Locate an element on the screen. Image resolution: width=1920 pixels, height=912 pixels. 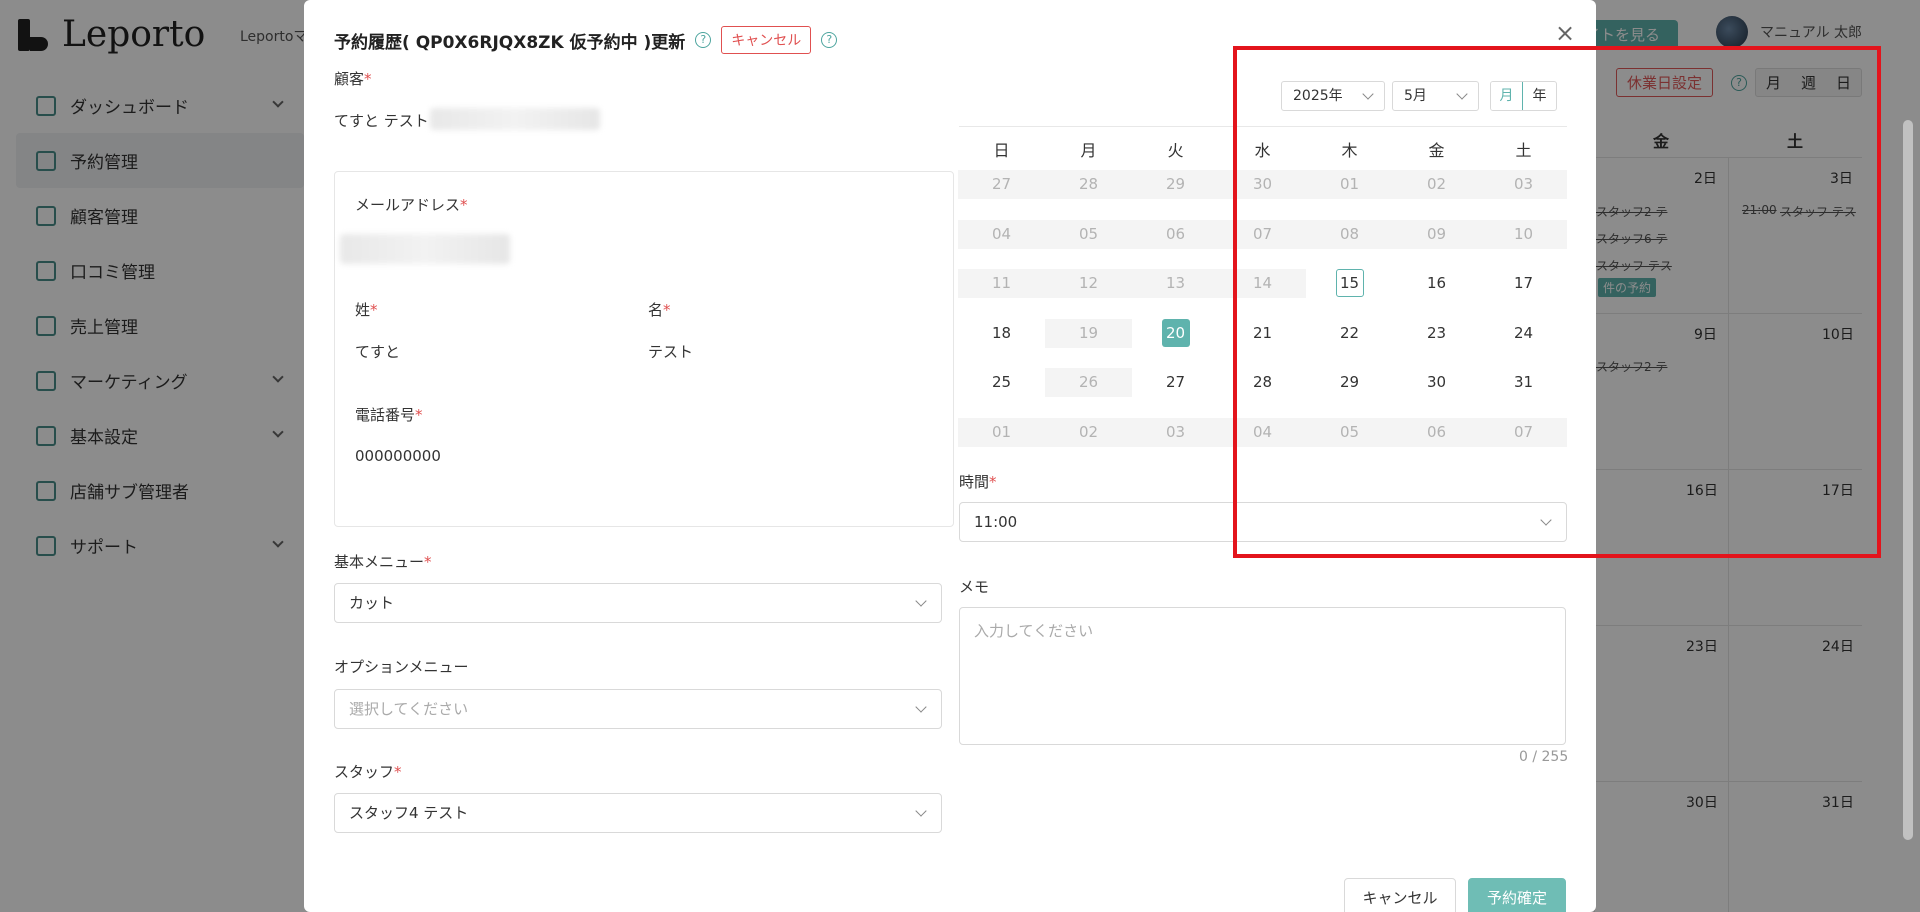
date-cell: 02 is located at coordinates (1088, 432).